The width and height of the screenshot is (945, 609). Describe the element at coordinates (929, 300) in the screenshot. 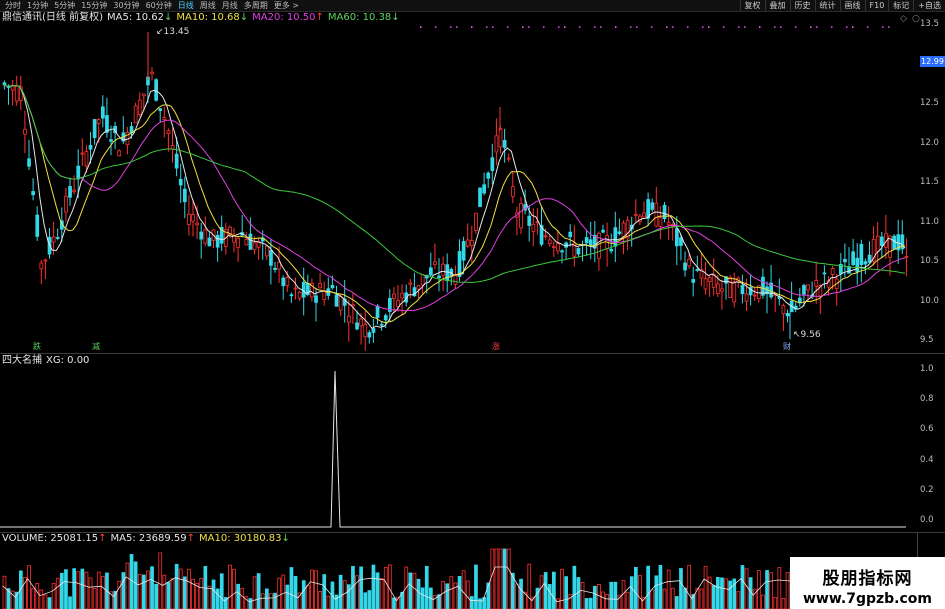

I see `axis-tick-label: 10.0` at that location.